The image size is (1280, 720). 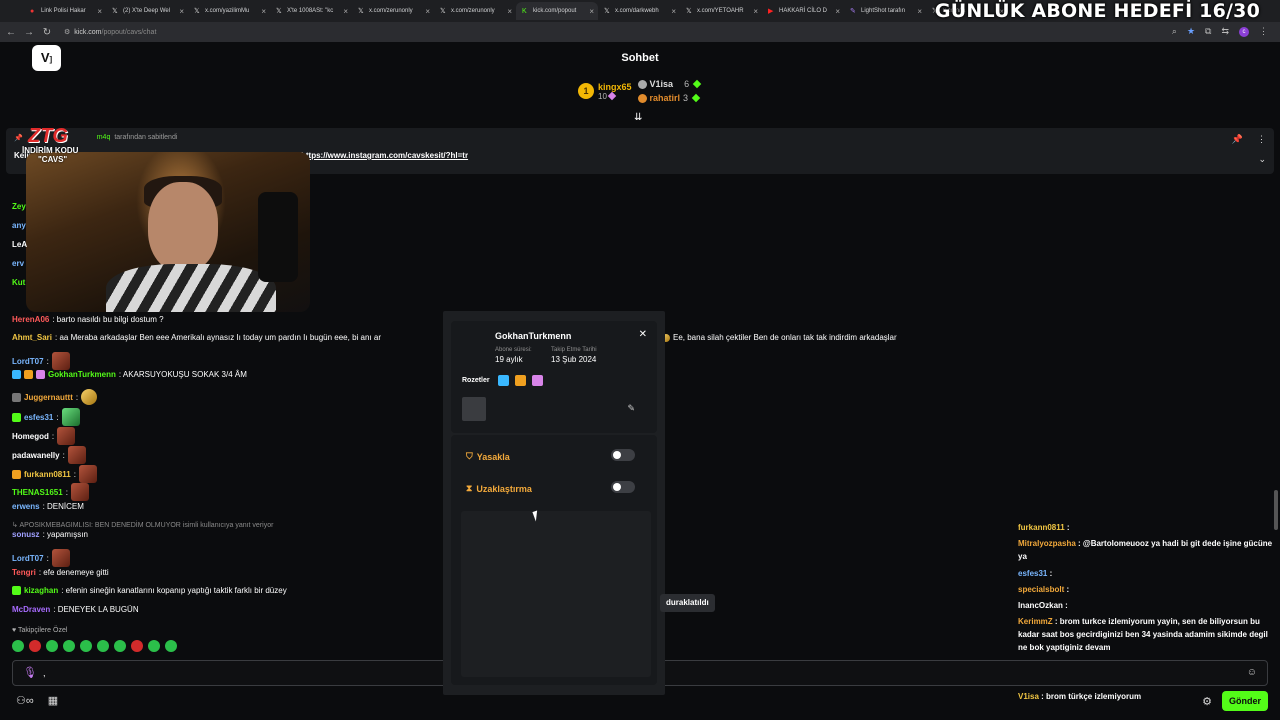 I want to click on user-card-name: GokhanTurkmenn, so click(x=533, y=336).